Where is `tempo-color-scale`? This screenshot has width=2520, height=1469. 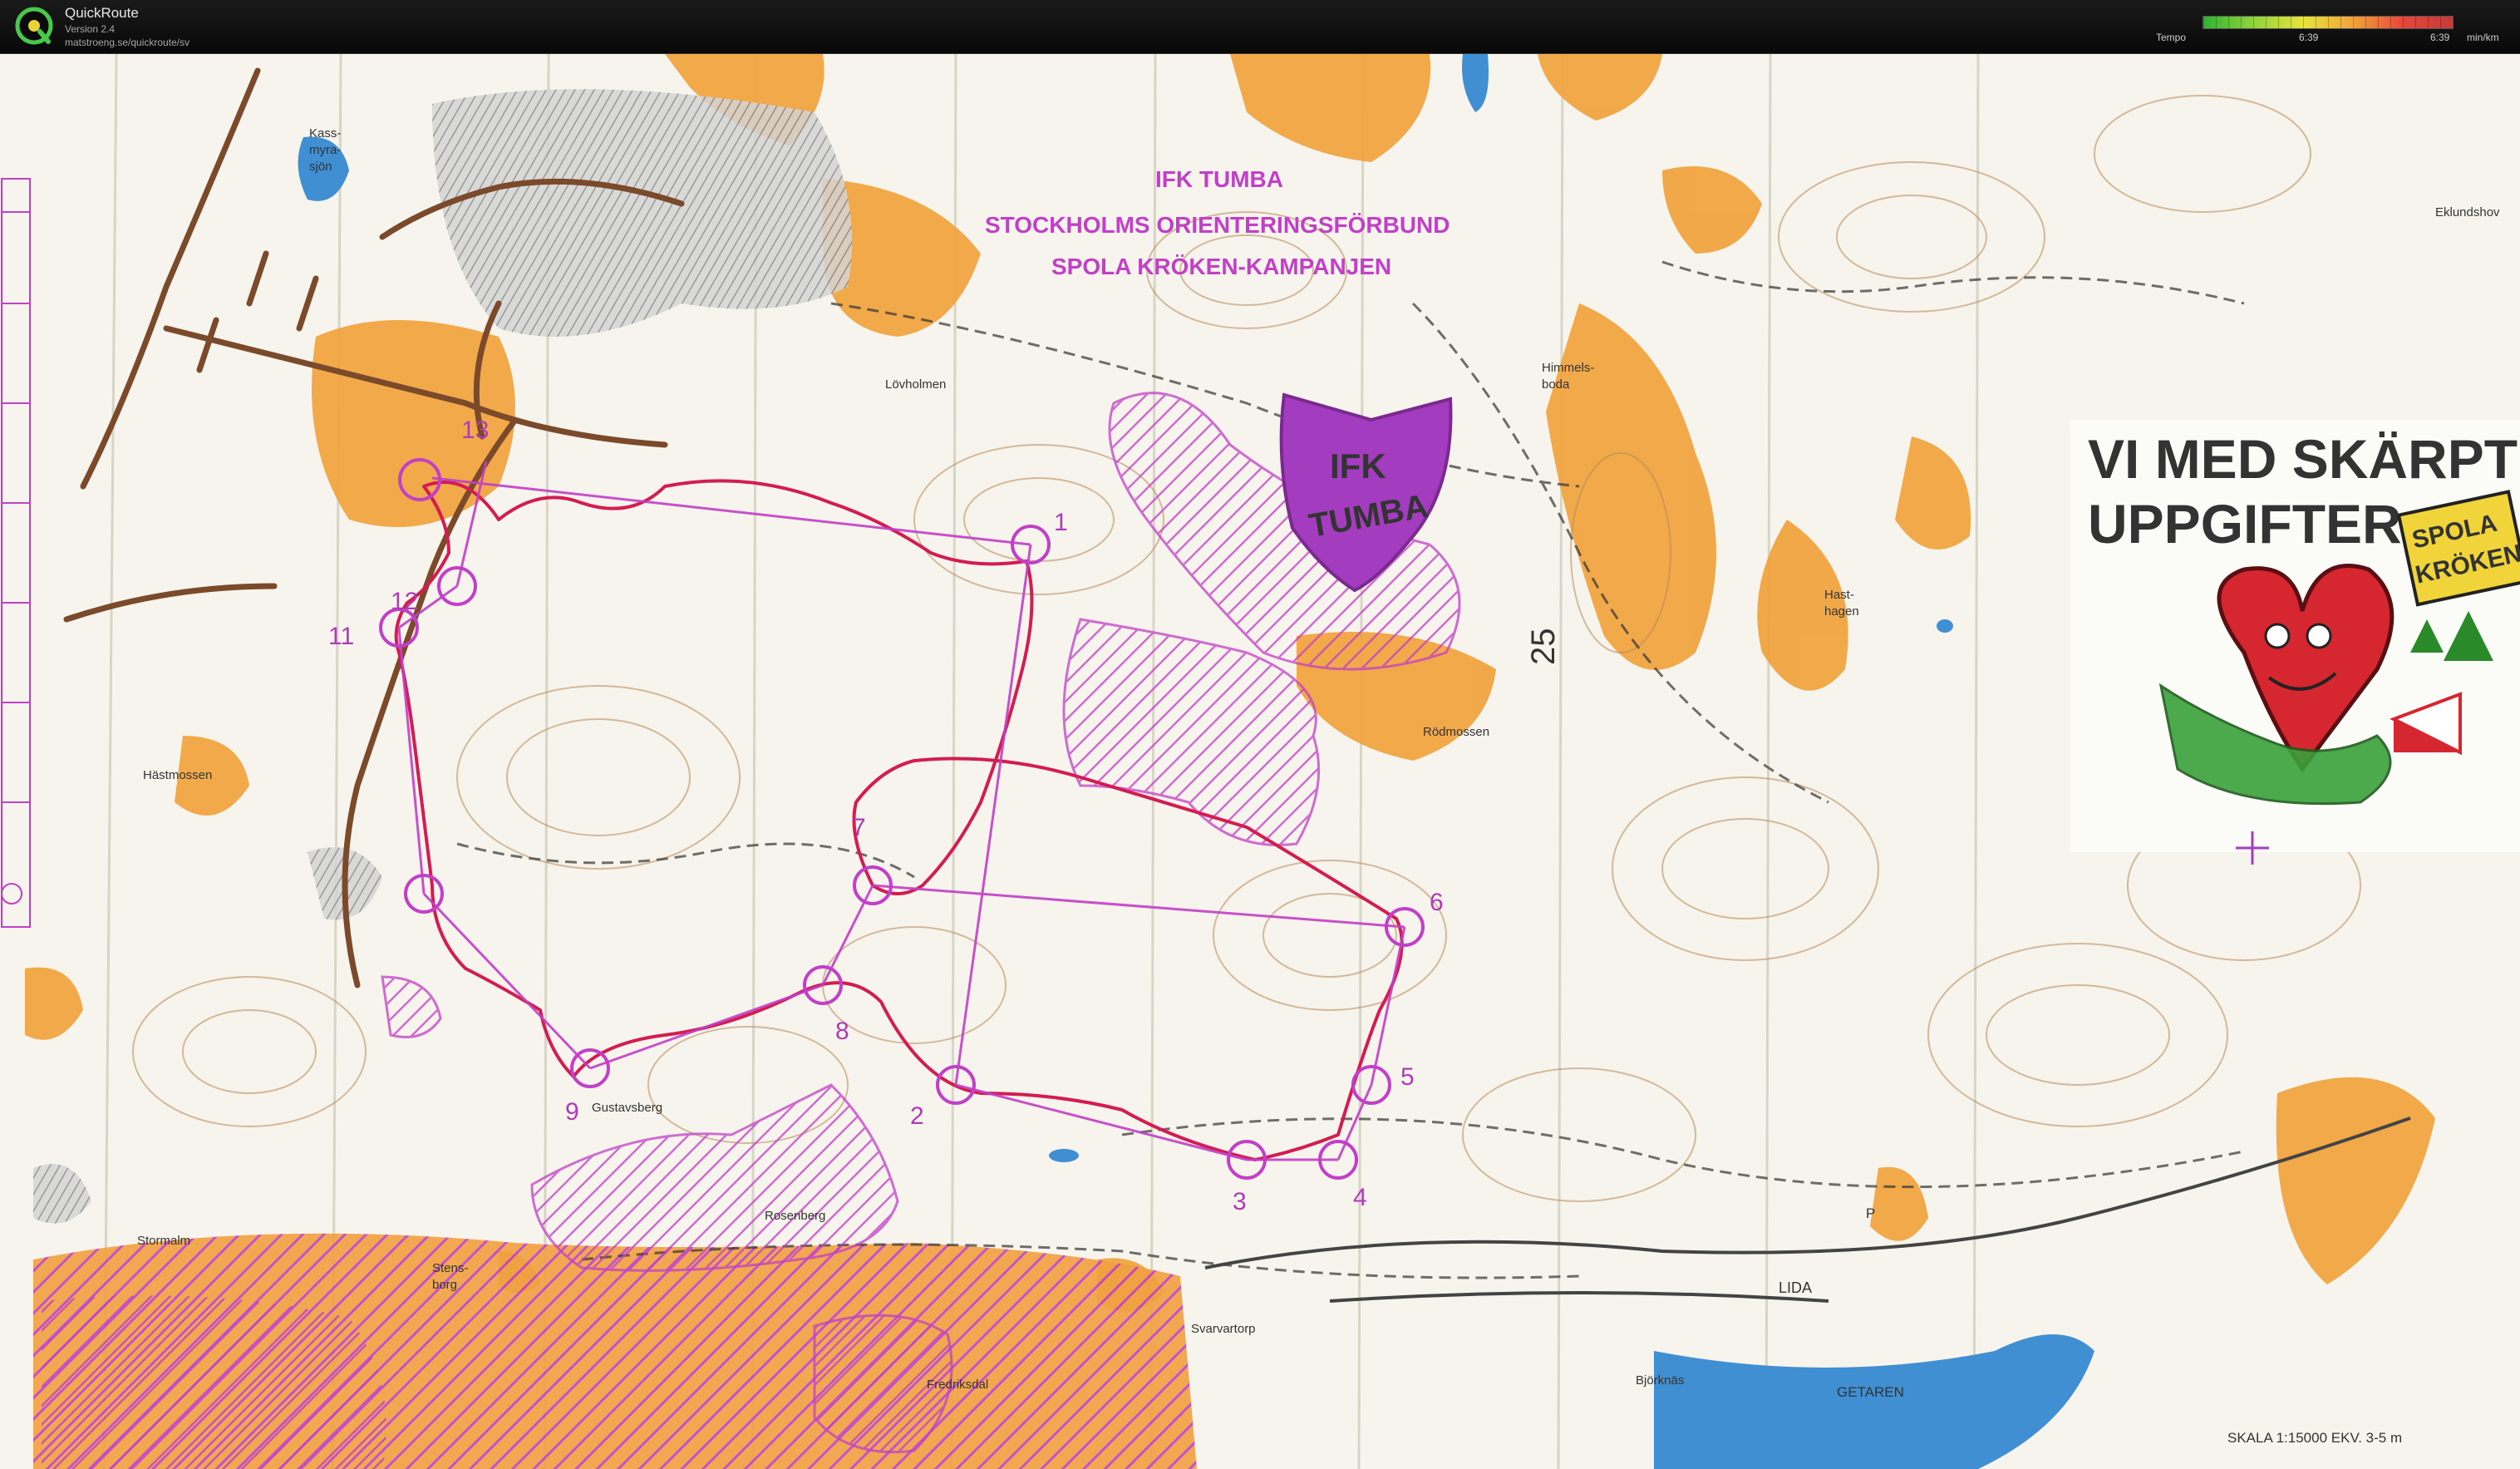 tempo-color-scale is located at coordinates (2328, 22).